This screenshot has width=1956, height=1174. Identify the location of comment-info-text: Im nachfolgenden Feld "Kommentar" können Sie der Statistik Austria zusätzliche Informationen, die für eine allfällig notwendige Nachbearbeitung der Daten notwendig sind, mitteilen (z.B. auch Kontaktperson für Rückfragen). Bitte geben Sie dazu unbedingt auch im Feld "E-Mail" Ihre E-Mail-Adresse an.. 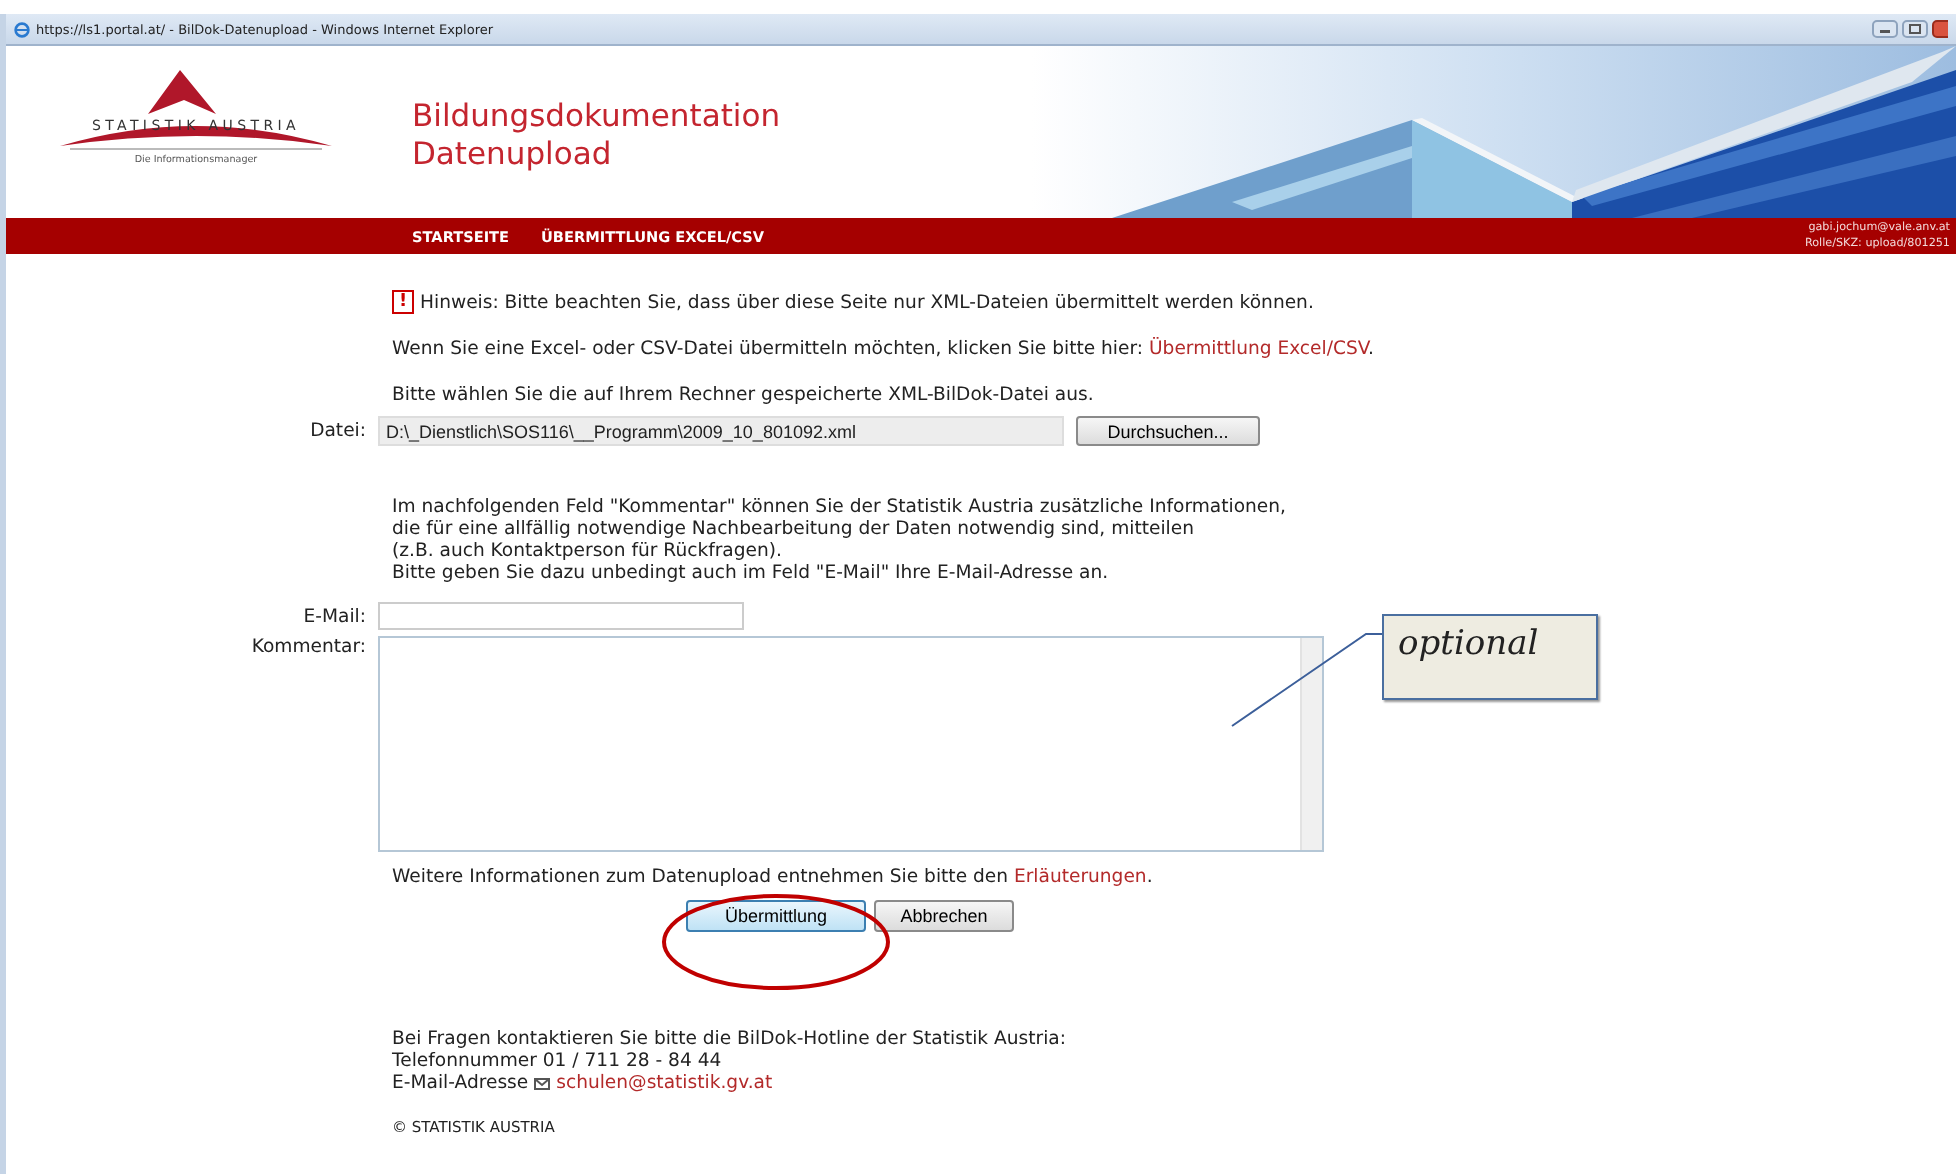
(839, 540).